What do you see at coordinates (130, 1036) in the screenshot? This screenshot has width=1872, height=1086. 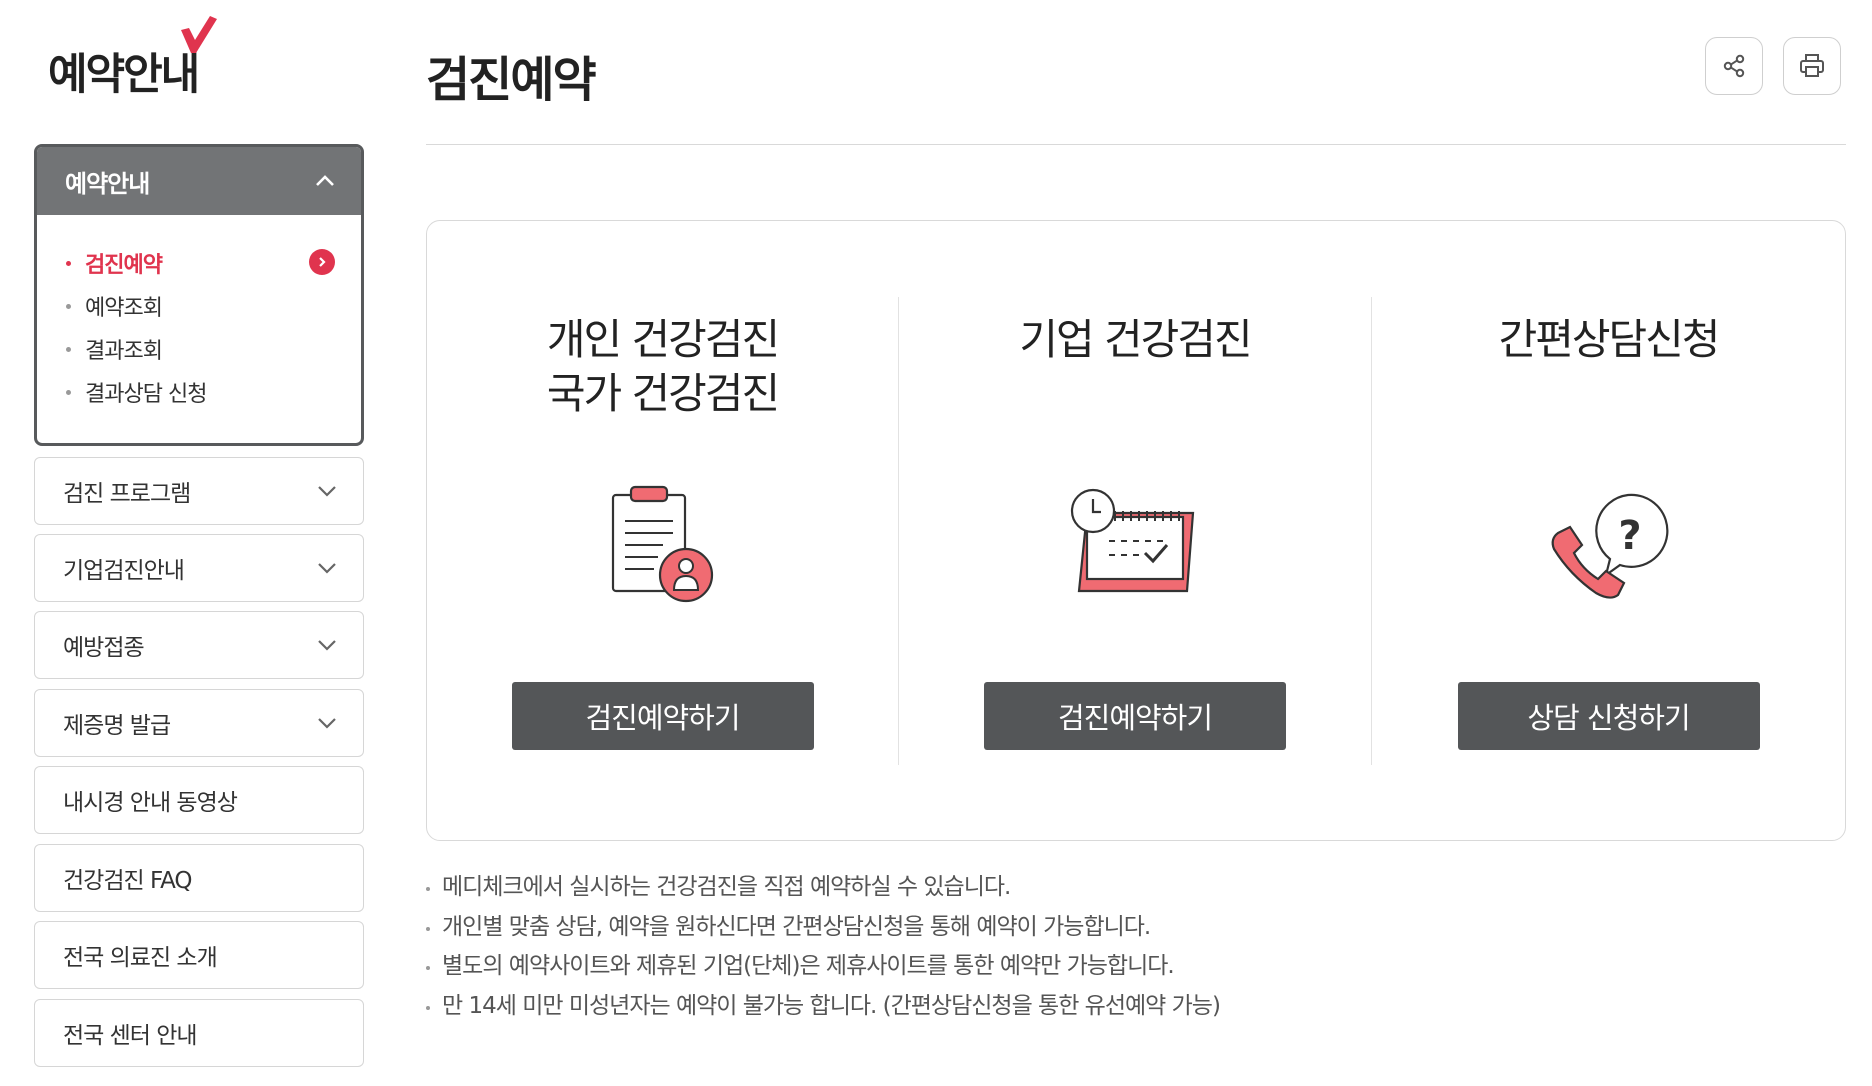 I see `sidebar-menu-label: 전국 센터 안내` at bounding box center [130, 1036].